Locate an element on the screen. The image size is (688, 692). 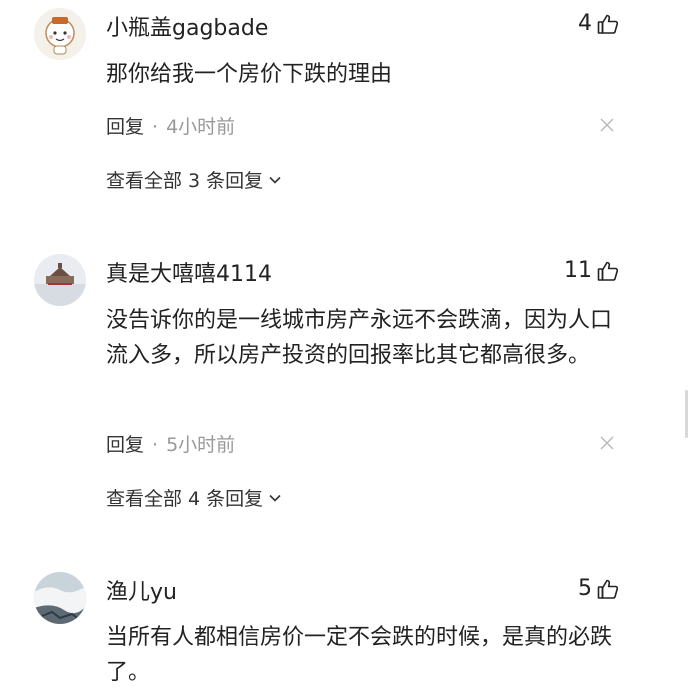
comment-time: 5小时前 is located at coordinates (201, 445).